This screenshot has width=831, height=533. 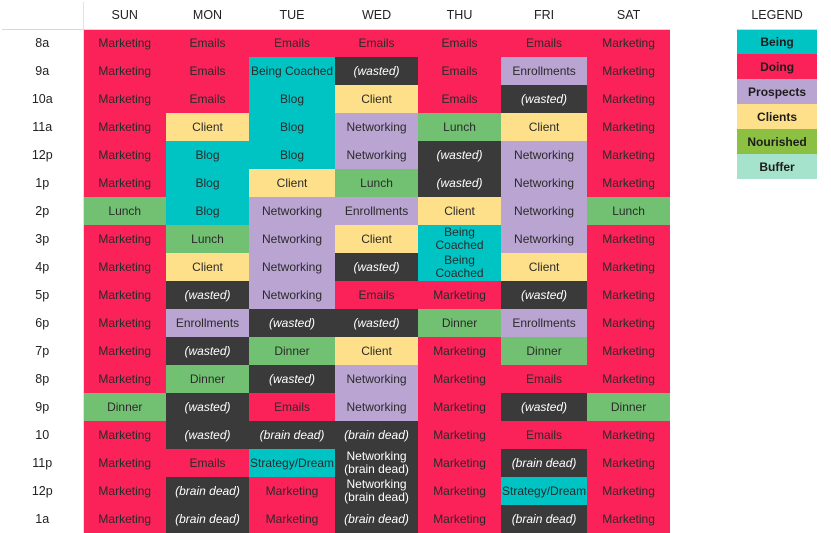 I want to click on legend-item-buffer: Buffer, so click(x=777, y=166).